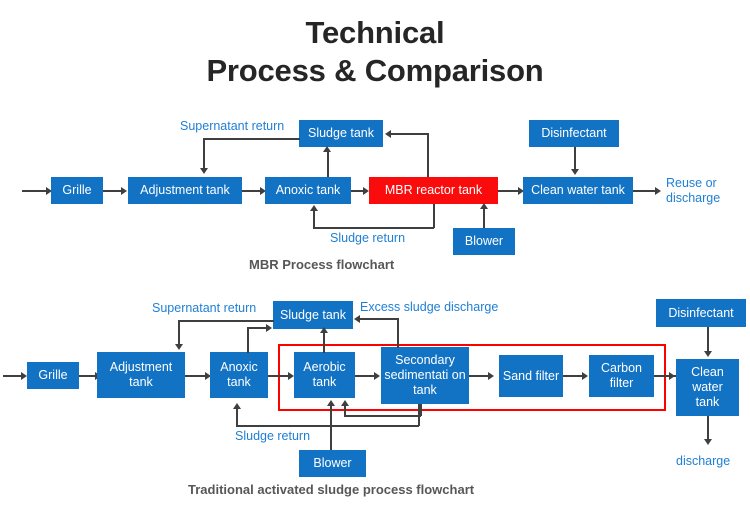 This screenshot has height=520, width=750. What do you see at coordinates (578, 190) in the screenshot?
I see `mbr-box-clean-water-tank: Clean water tank` at bounding box center [578, 190].